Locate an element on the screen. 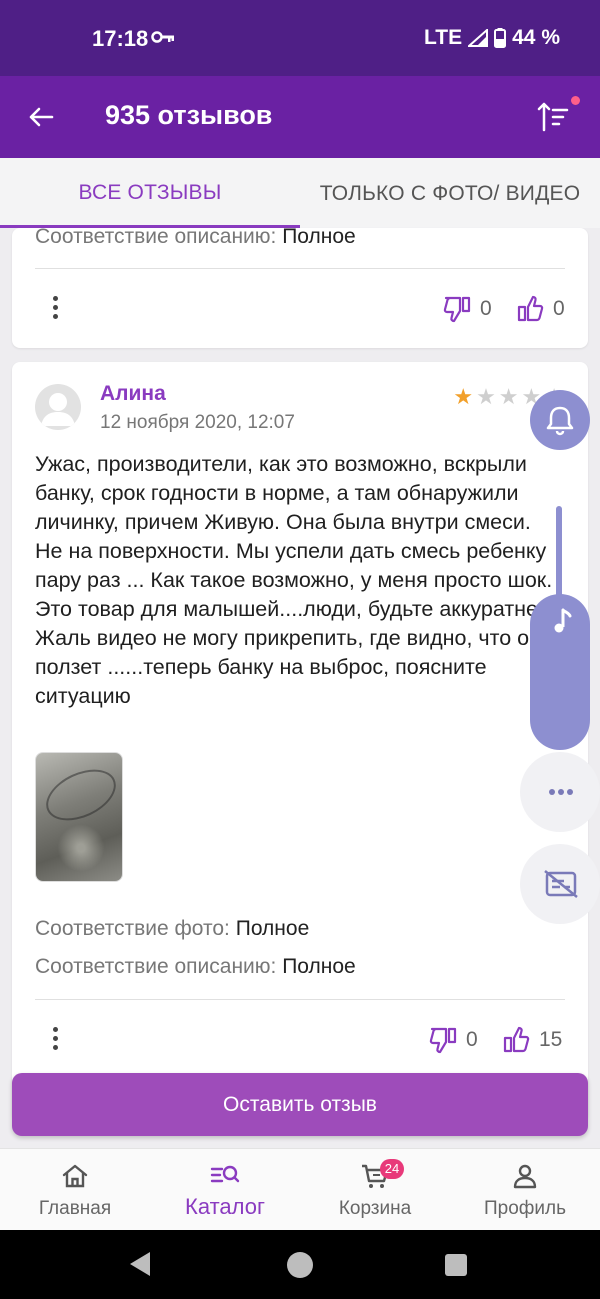 The width and height of the screenshot is (600, 1299). match-photo-line: Соответствие фото: Полное is located at coordinates (172, 929).